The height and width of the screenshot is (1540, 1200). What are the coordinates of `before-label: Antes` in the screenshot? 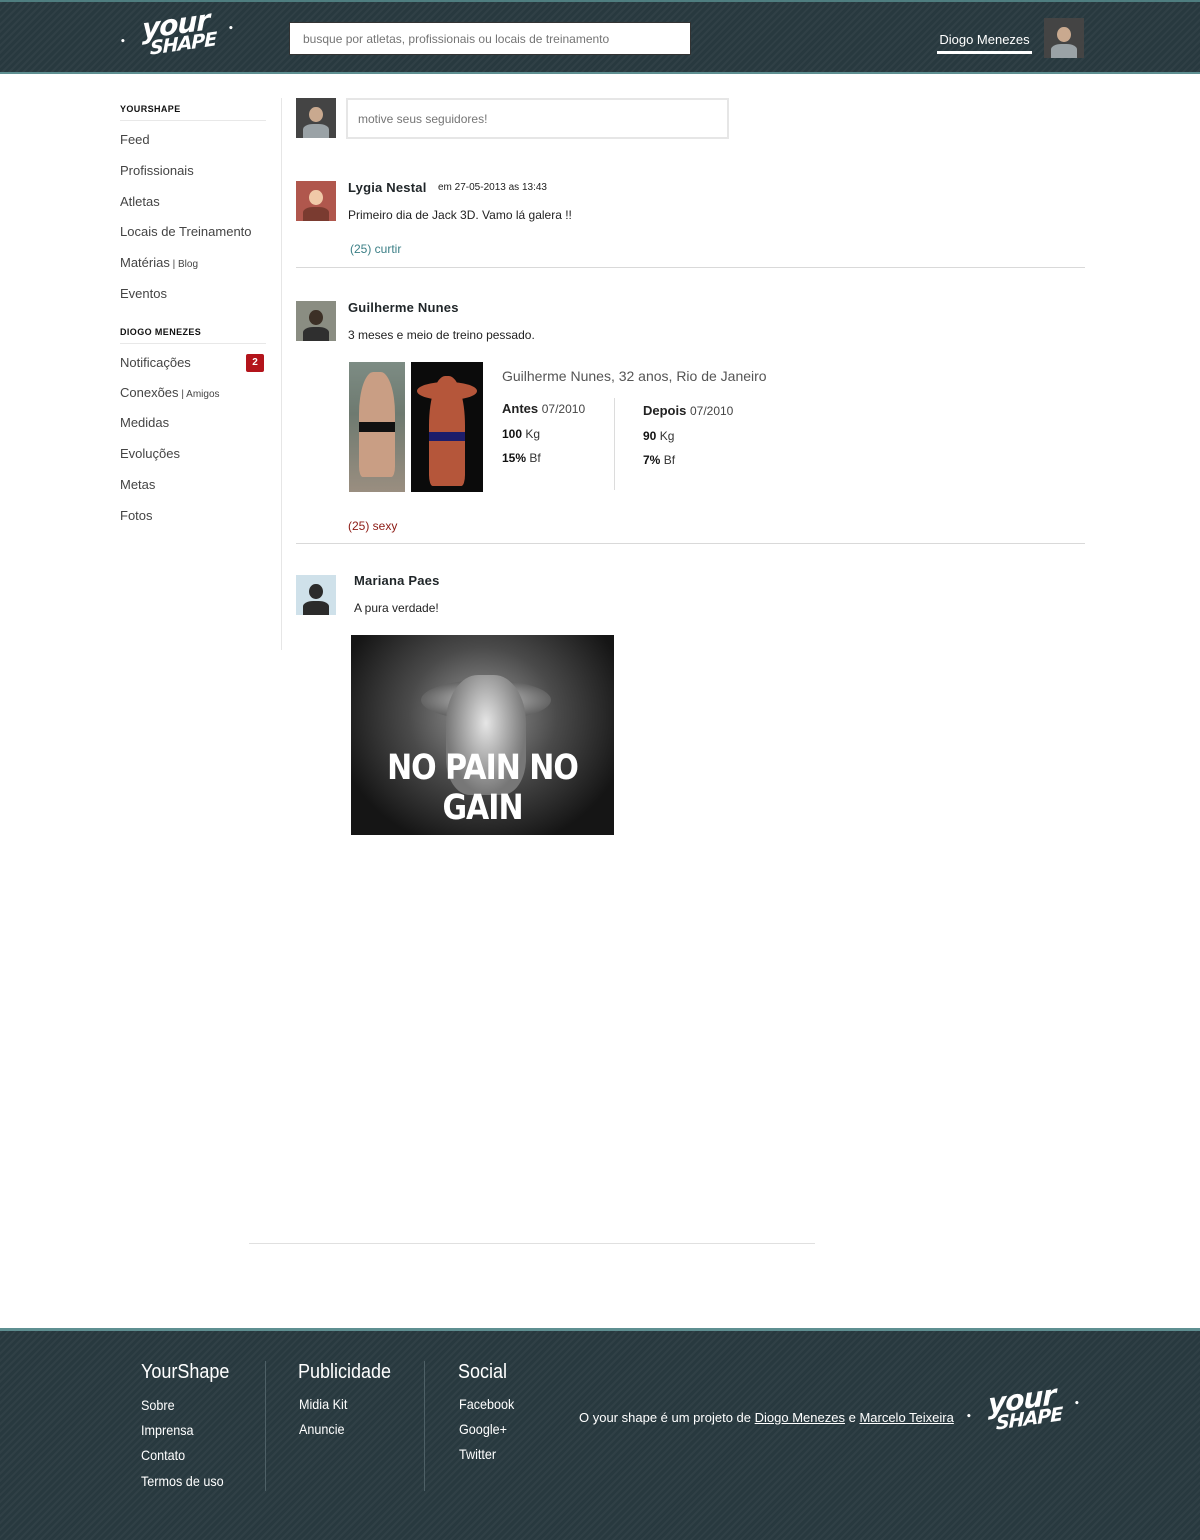 It's located at (520, 408).